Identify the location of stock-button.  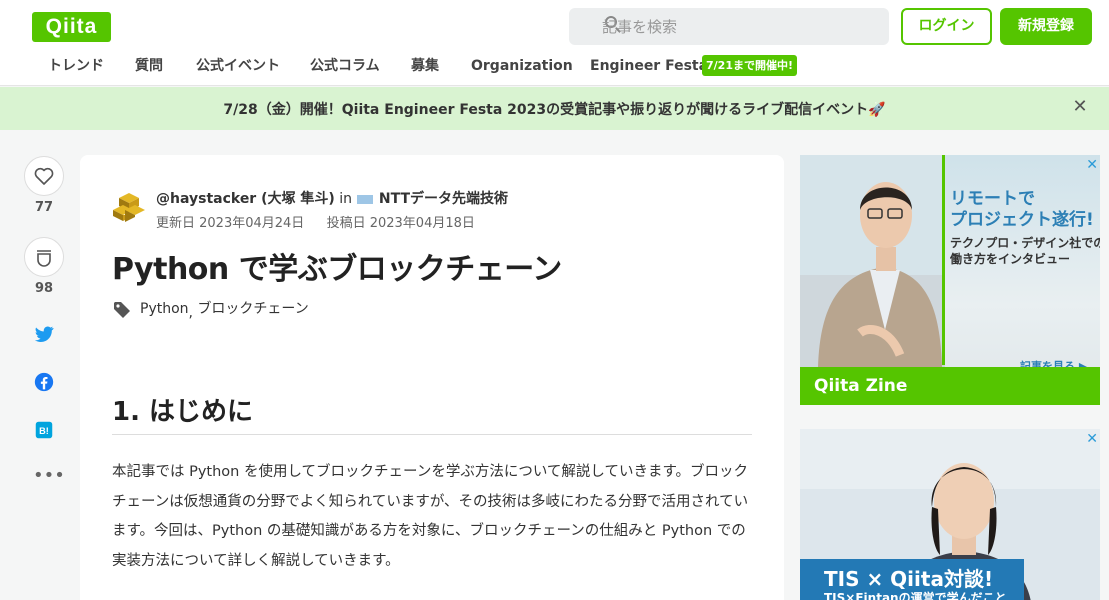
(44, 257).